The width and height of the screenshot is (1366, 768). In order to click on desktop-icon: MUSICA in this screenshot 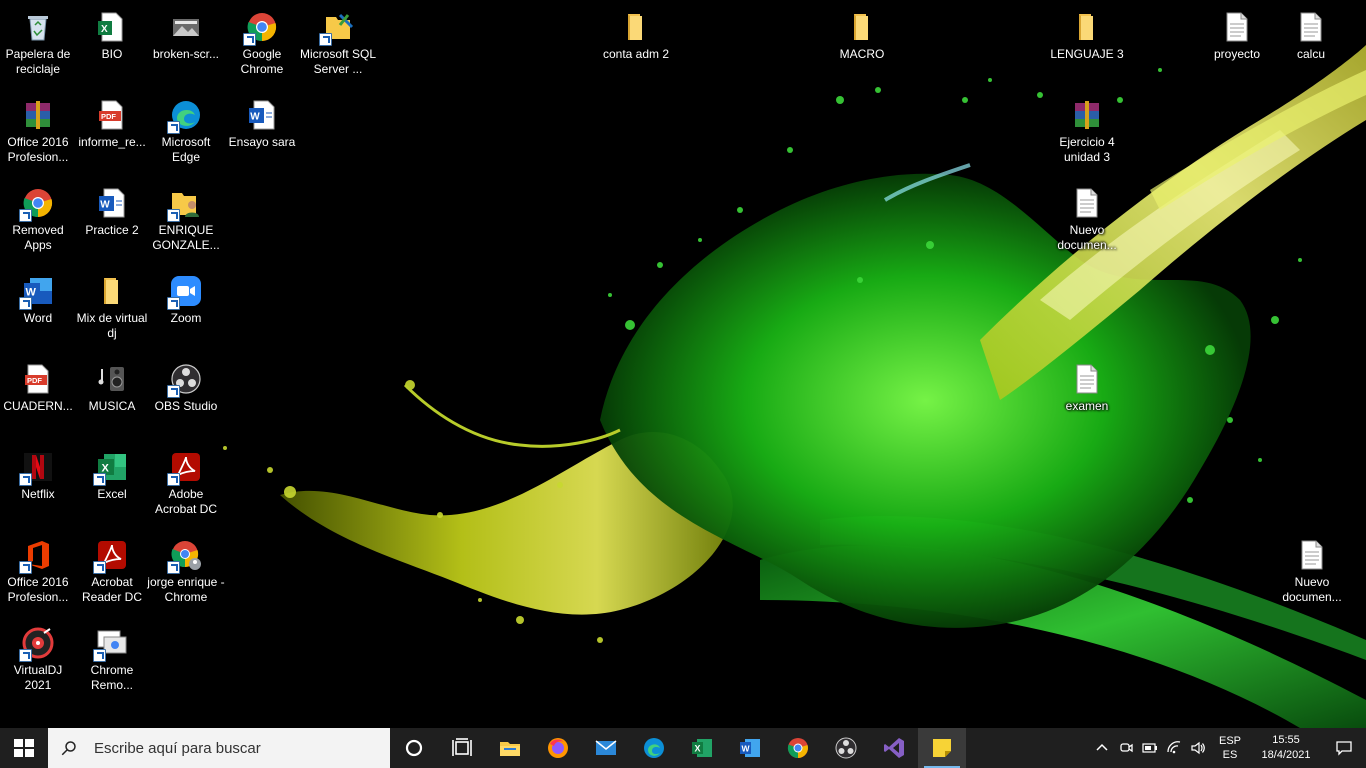, I will do `click(112, 398)`.